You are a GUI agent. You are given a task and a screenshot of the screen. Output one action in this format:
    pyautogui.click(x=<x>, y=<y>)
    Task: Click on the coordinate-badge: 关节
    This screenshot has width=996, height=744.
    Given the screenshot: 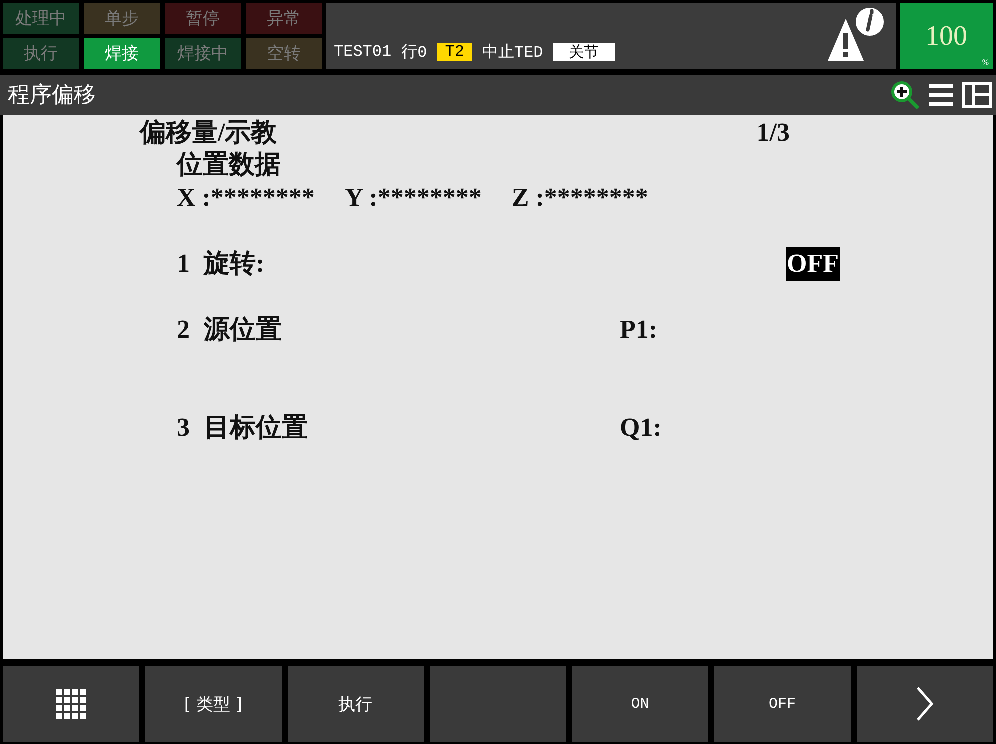 What is the action you would take?
    pyautogui.click(x=584, y=52)
    